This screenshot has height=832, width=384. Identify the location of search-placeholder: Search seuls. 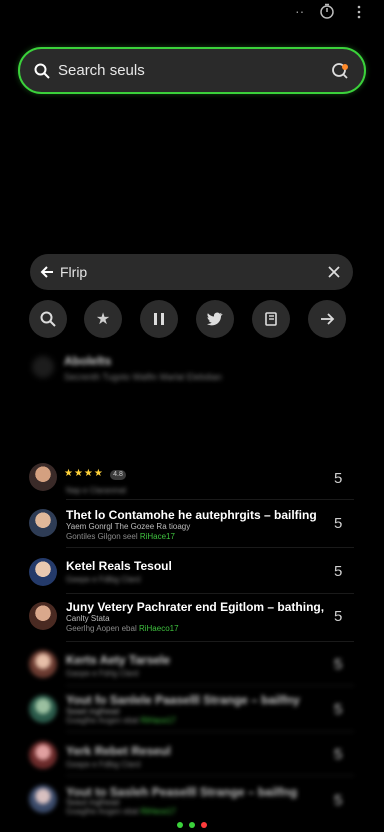
(101, 70).